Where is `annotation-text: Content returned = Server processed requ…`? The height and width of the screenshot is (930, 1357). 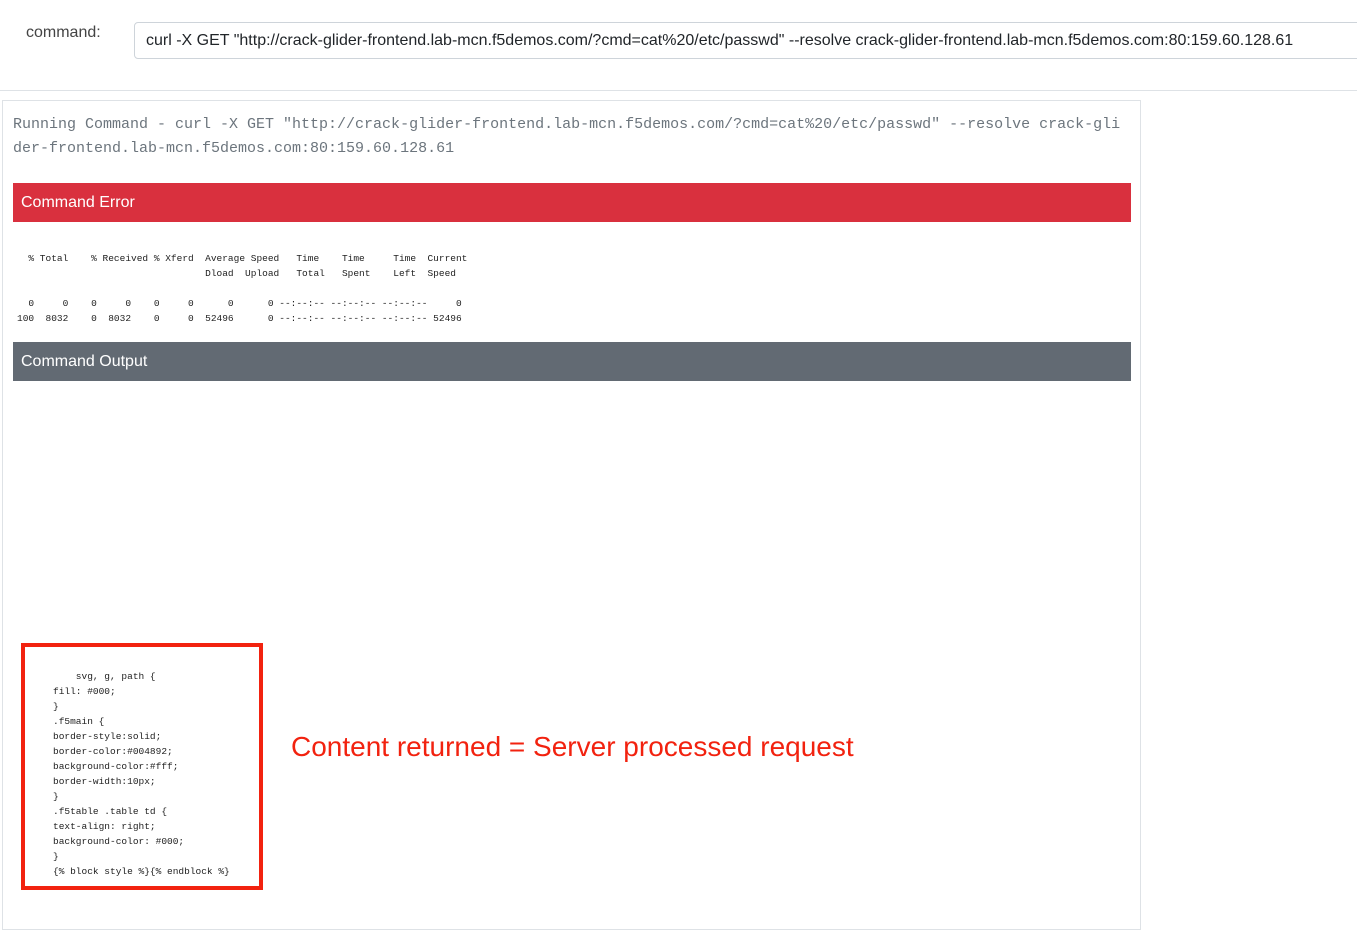 annotation-text: Content returned = Server processed requ… is located at coordinates (572, 746).